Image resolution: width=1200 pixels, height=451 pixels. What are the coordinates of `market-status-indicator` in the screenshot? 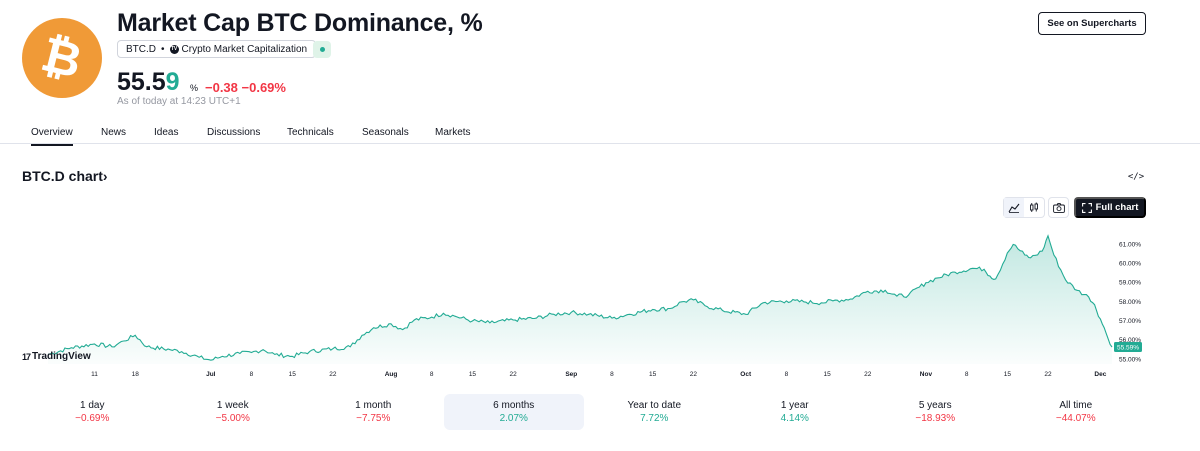 It's located at (322, 49).